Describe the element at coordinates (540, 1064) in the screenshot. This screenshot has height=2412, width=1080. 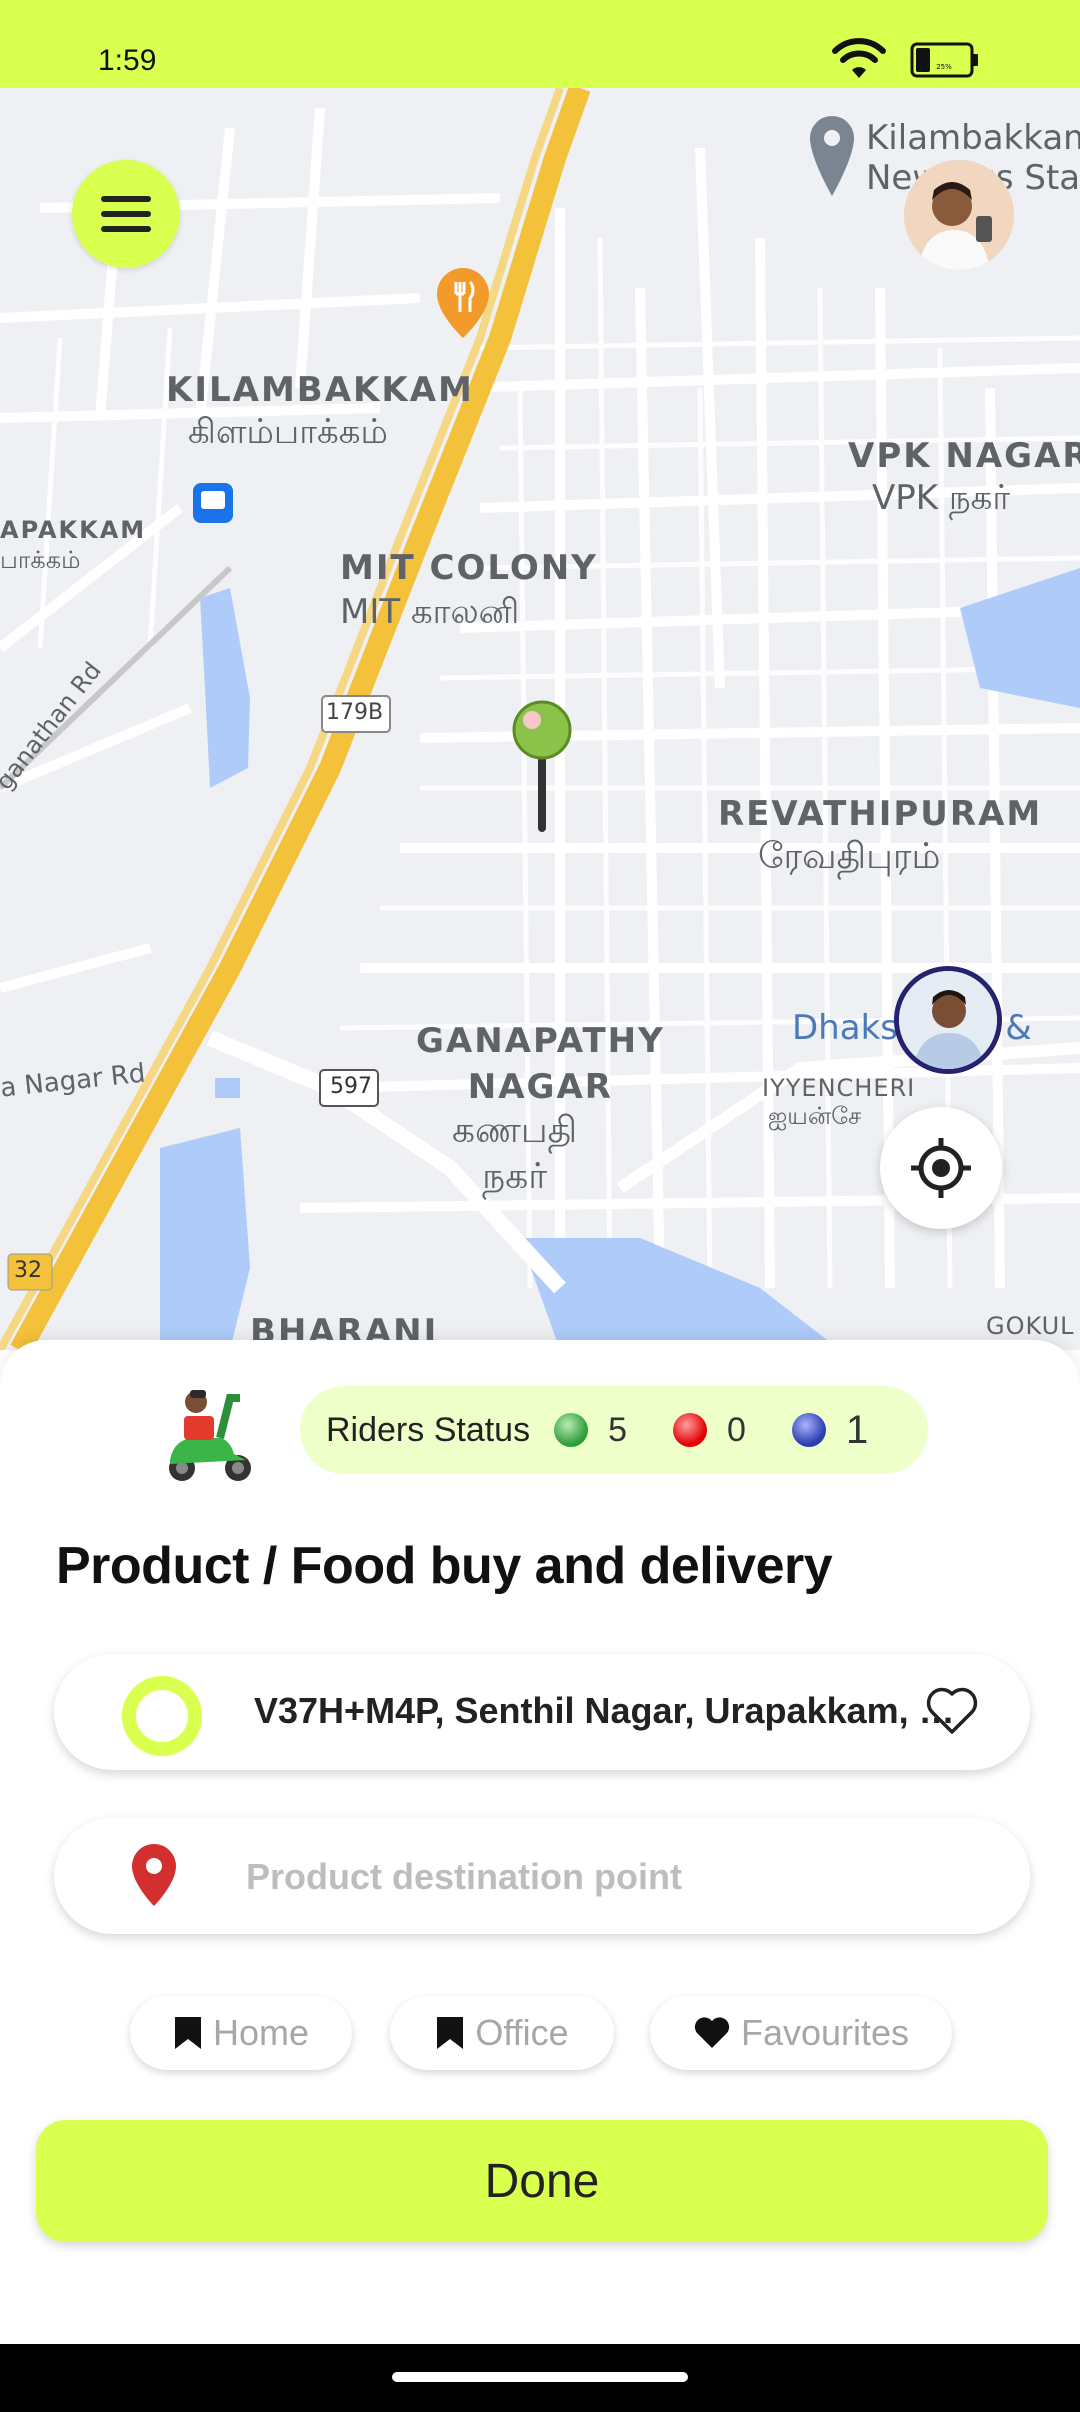
I see `map-label-ganapathy-nagar: GANAPATHY NAGAR` at that location.